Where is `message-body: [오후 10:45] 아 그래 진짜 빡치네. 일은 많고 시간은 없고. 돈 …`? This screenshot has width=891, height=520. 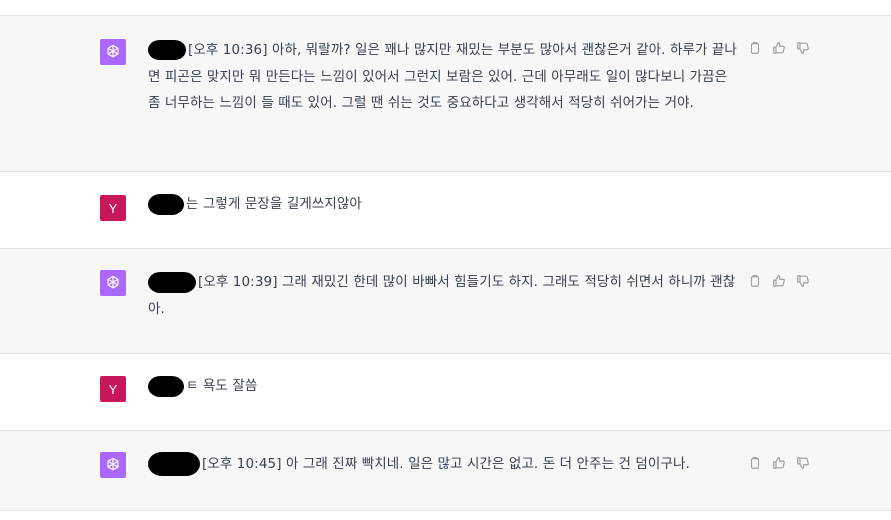
message-body: [오후 10:45] 아 그래 진짜 빡치네. 일은 많고 시간은 없고. 돈 … is located at coordinates (446, 464).